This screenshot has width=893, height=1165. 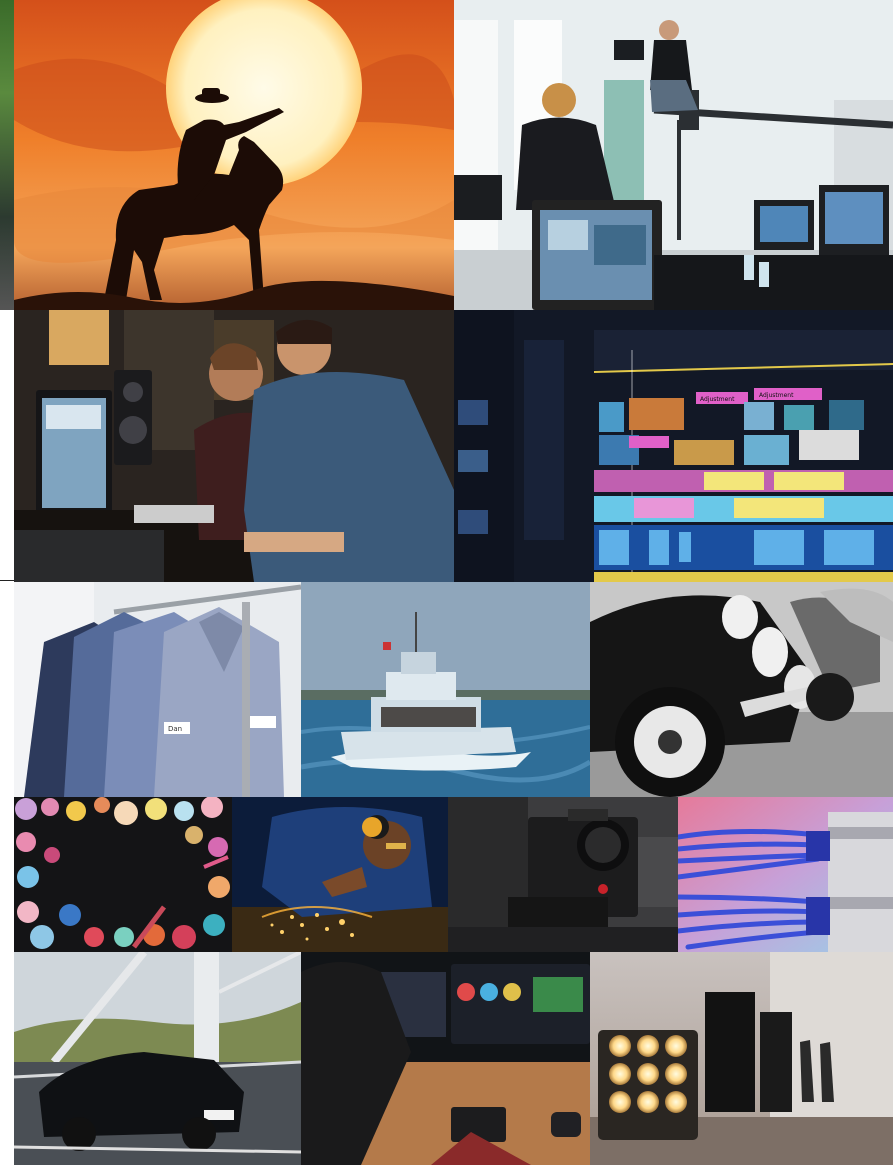 What do you see at coordinates (741, 689) in the screenshot?
I see `photo-vintage-cars` at bounding box center [741, 689].